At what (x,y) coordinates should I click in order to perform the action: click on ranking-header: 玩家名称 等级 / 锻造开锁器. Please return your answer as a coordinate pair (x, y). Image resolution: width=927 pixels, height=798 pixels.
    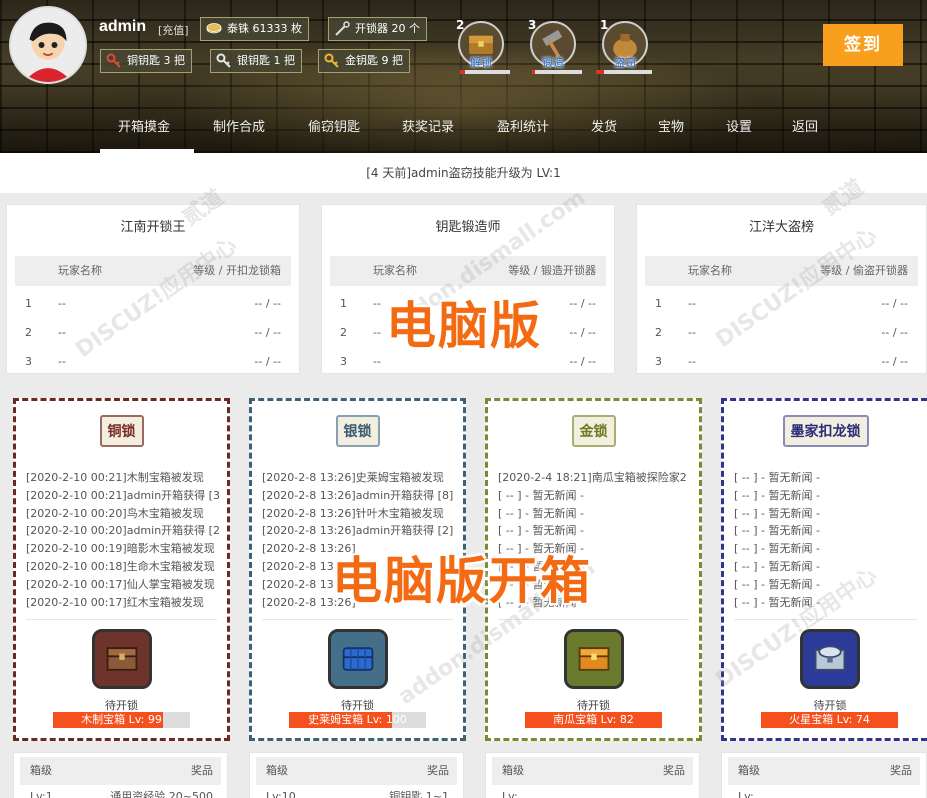
    Looking at the image, I should click on (468, 271).